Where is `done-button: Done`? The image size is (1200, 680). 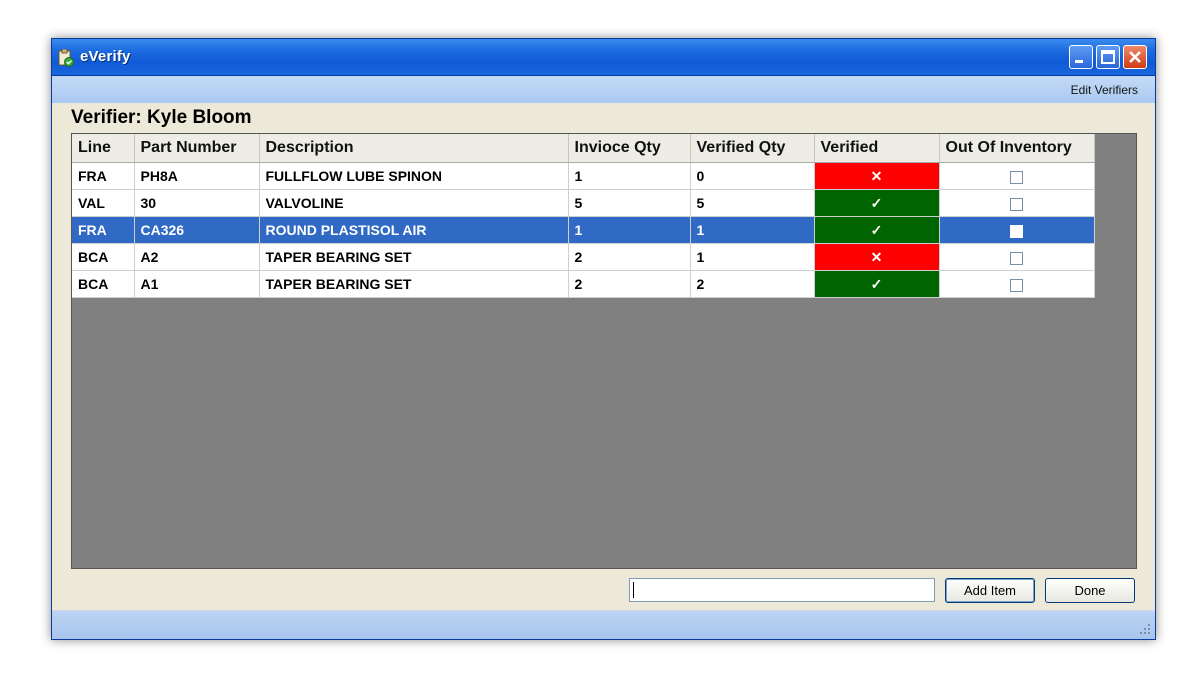 done-button: Done is located at coordinates (1090, 590).